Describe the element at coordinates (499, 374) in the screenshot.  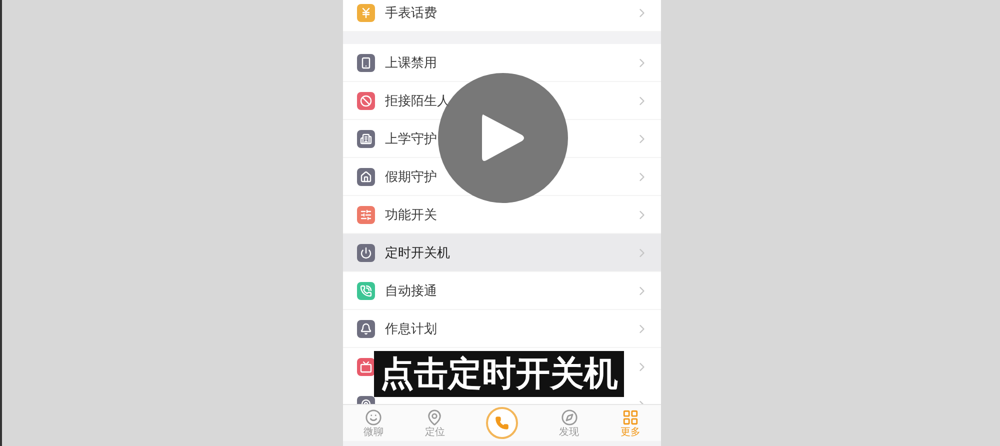
I see `caption: 点击定时开关机` at that location.